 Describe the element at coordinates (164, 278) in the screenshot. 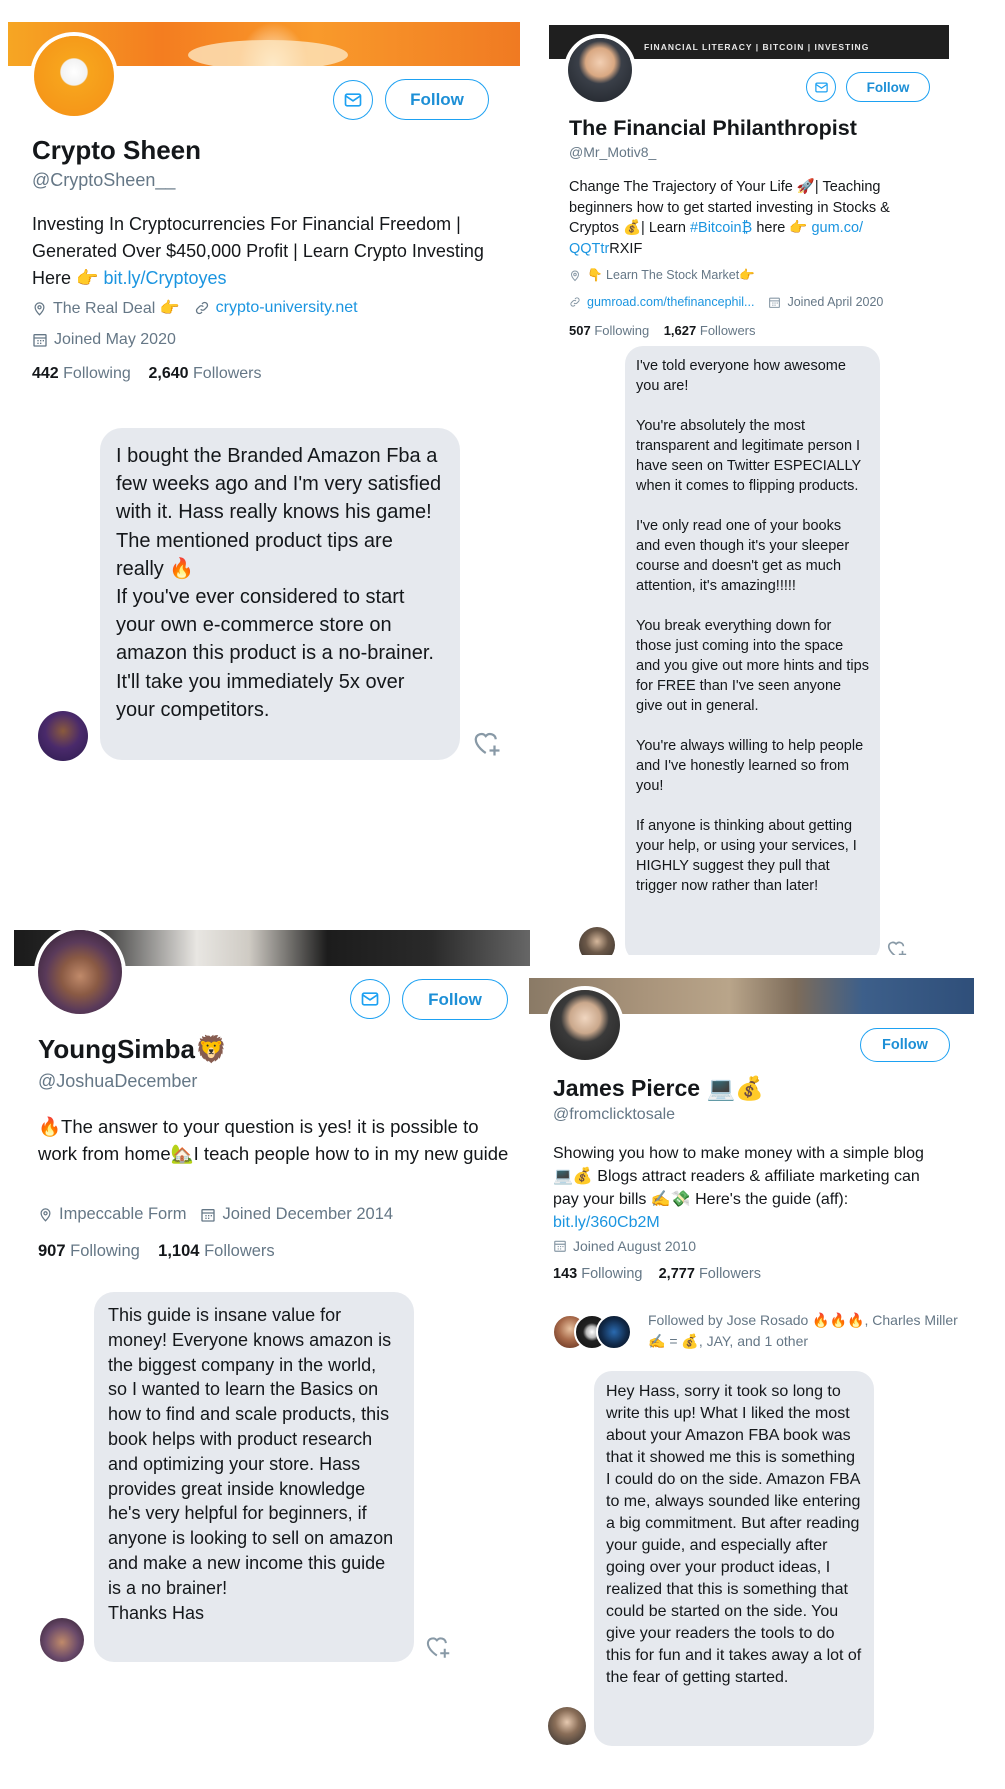

I see `bio-link: bit.ly/Cryptoyes` at that location.